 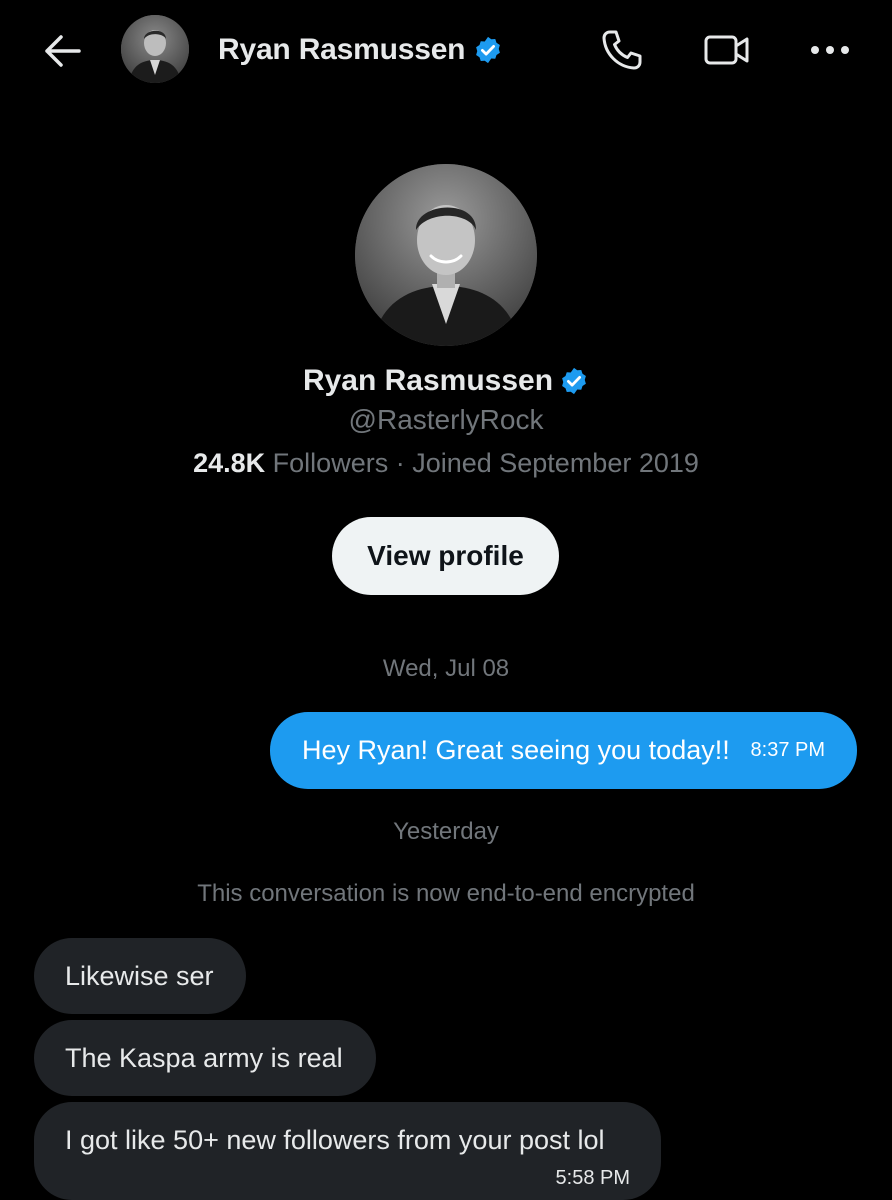 I want to click on date-separator: Yesterday, so click(x=446, y=831).